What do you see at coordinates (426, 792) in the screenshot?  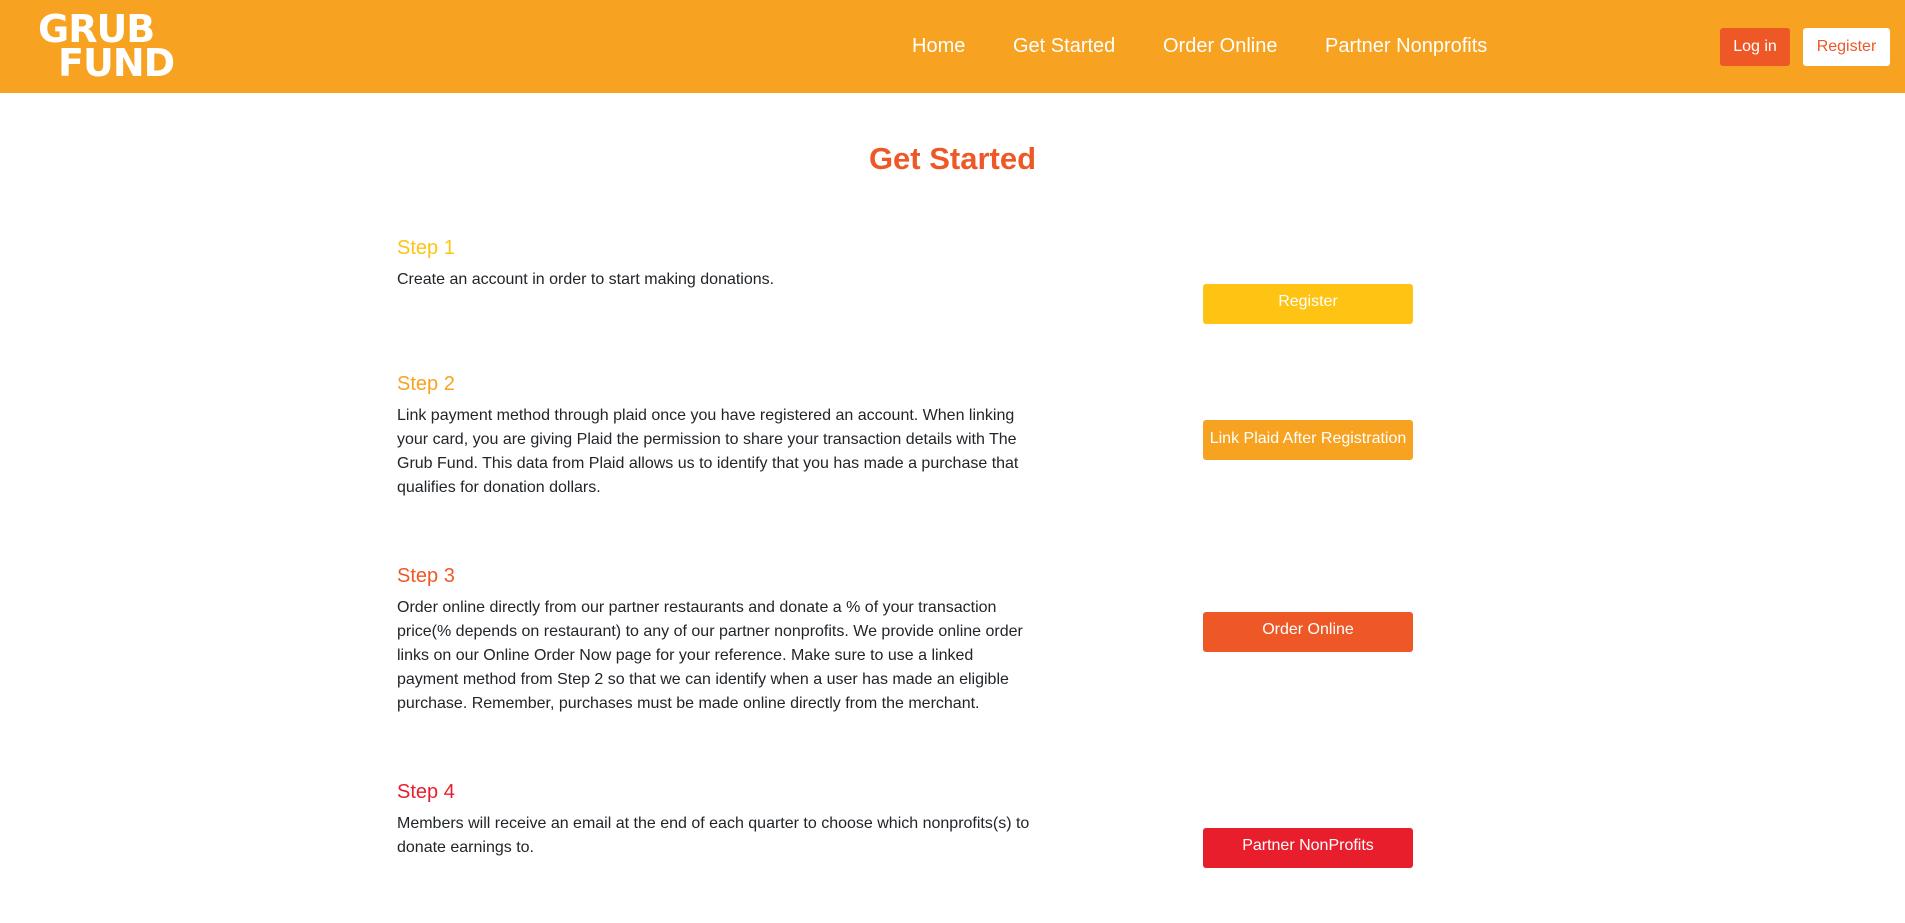 I see `step-4-title: Step 4` at bounding box center [426, 792].